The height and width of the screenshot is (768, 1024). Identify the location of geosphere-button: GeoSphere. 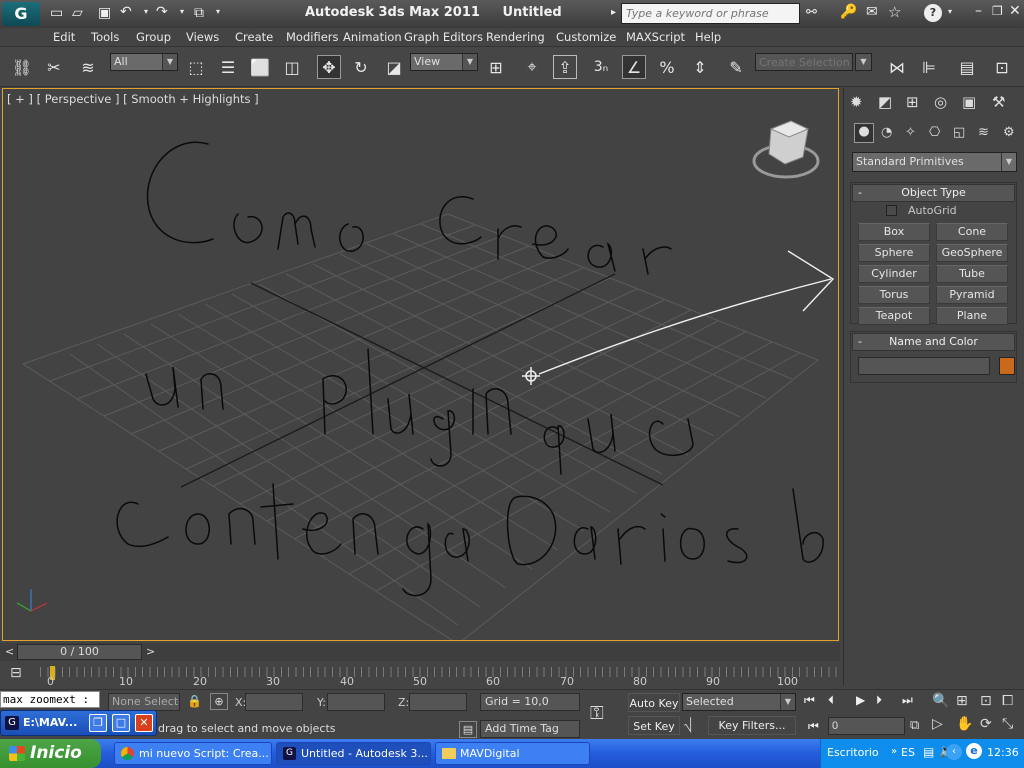
(972, 253).